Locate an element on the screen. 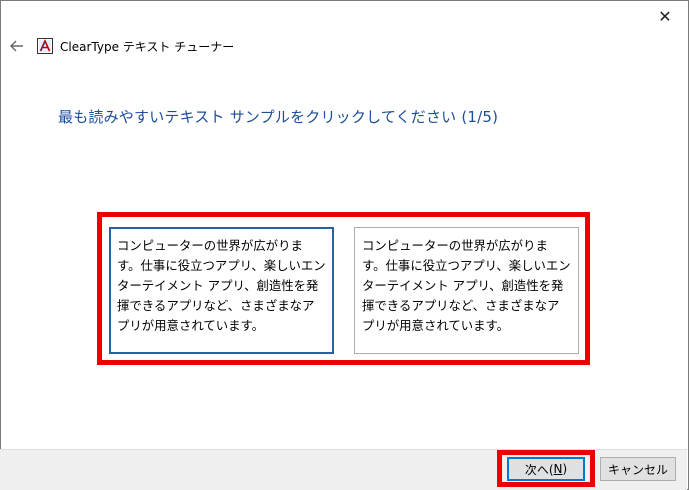  cleartype-icon is located at coordinates (45, 46).